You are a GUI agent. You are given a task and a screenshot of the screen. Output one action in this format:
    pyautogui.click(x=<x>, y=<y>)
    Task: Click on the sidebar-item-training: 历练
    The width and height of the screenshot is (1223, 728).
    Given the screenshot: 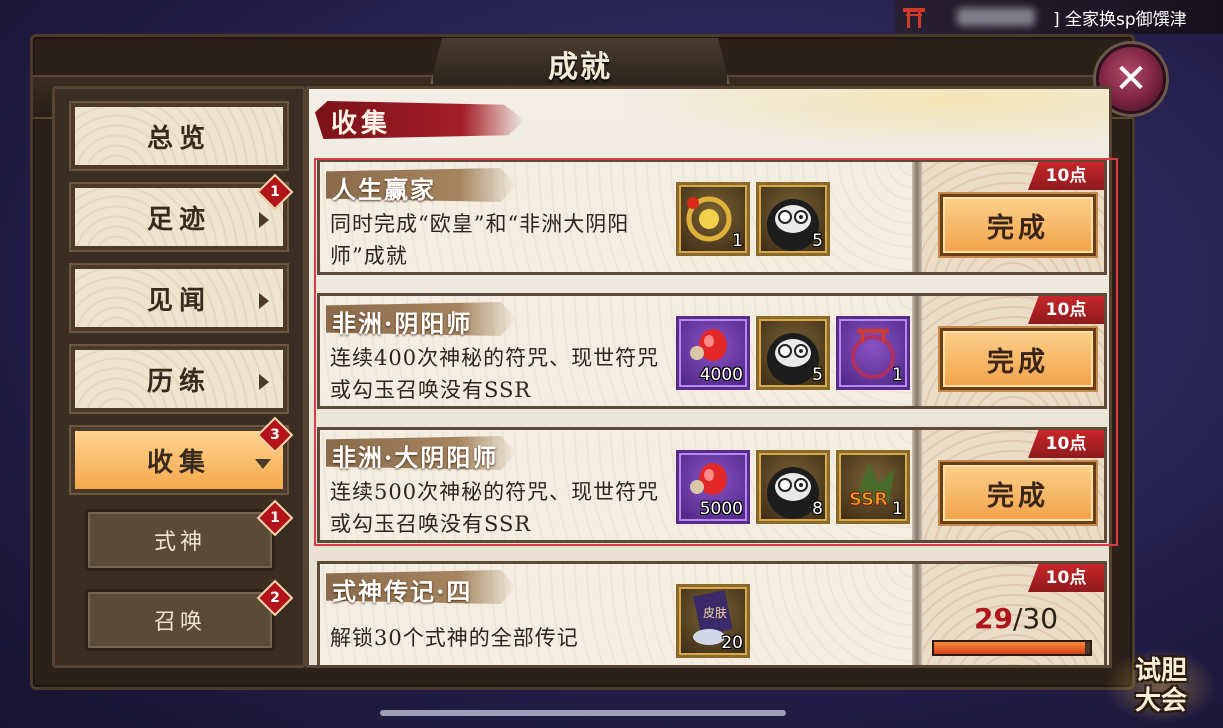 What is the action you would take?
    pyautogui.click(x=179, y=379)
    